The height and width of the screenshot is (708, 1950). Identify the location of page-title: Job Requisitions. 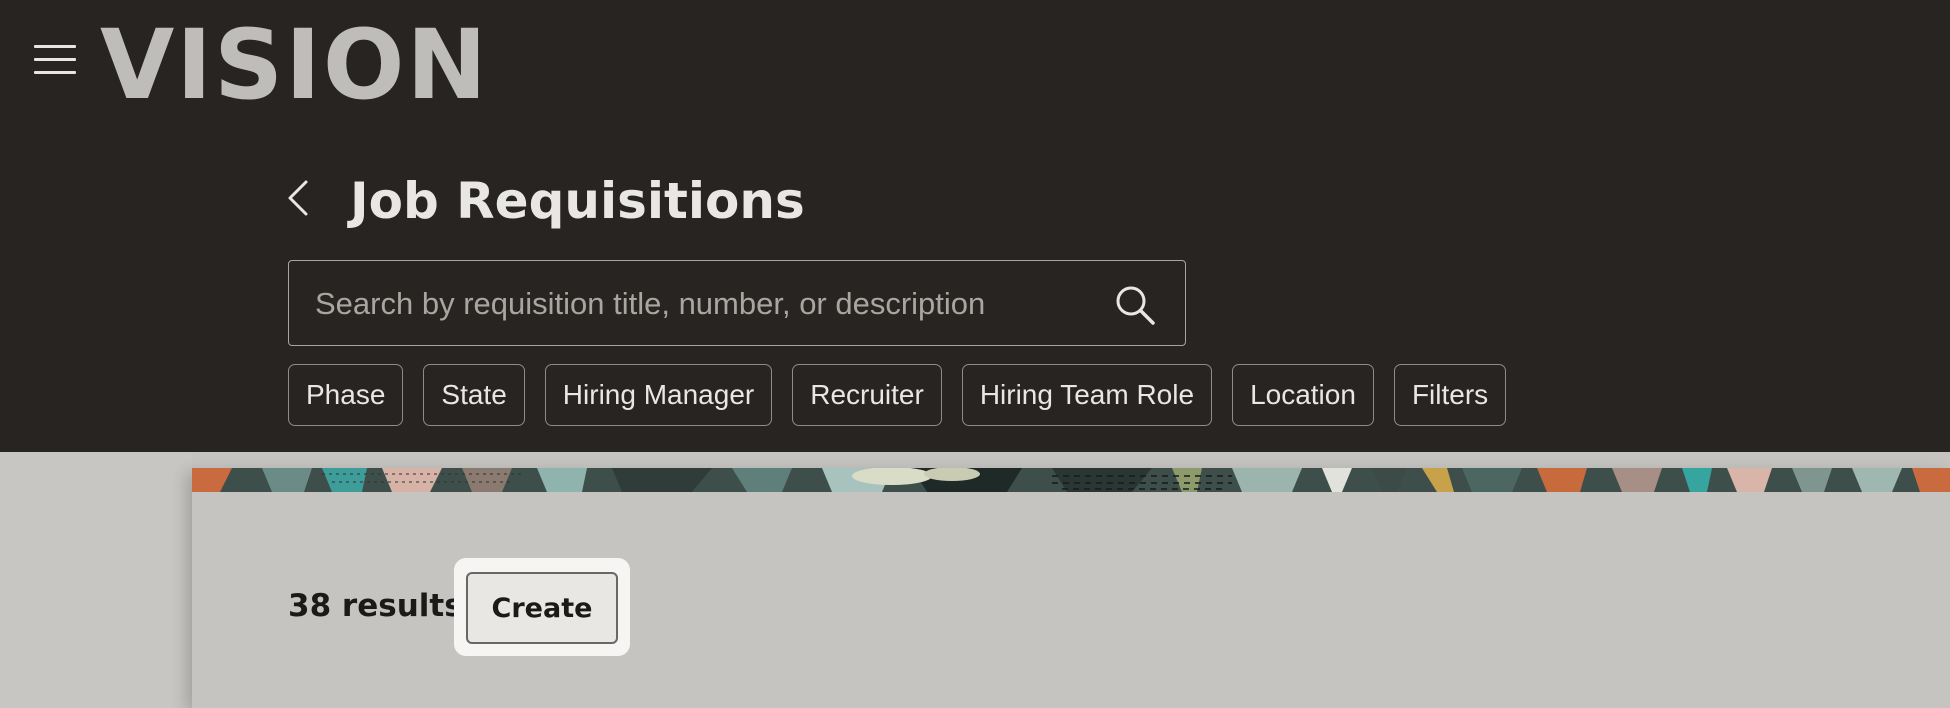
(577, 201).